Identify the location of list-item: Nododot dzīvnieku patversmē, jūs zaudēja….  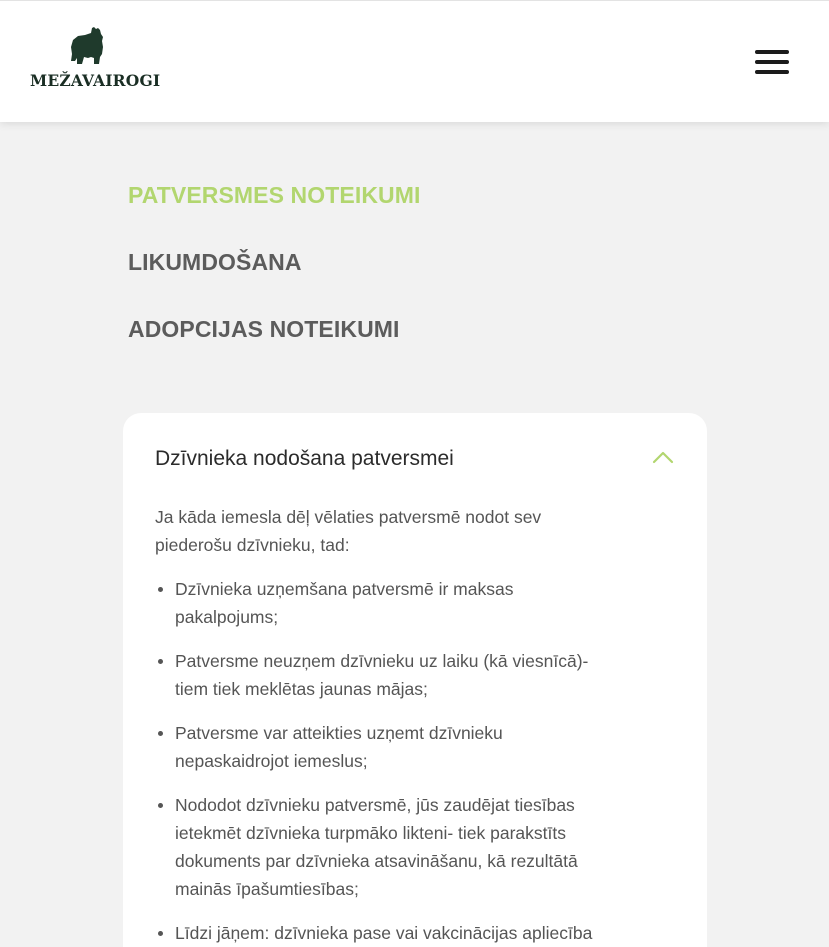
(385, 847).